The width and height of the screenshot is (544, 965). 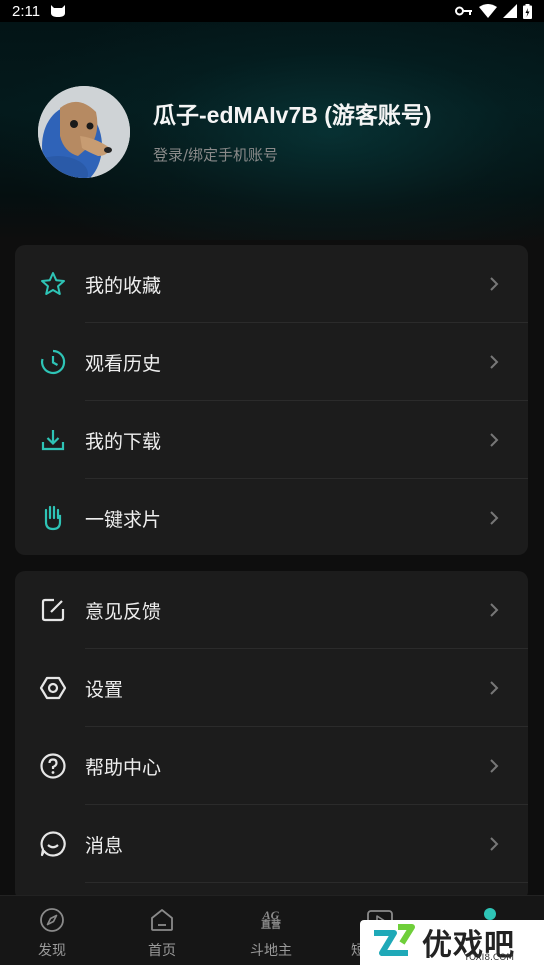 What do you see at coordinates (271, 517) in the screenshot?
I see `menu-item-request-movie: 一键求片` at bounding box center [271, 517].